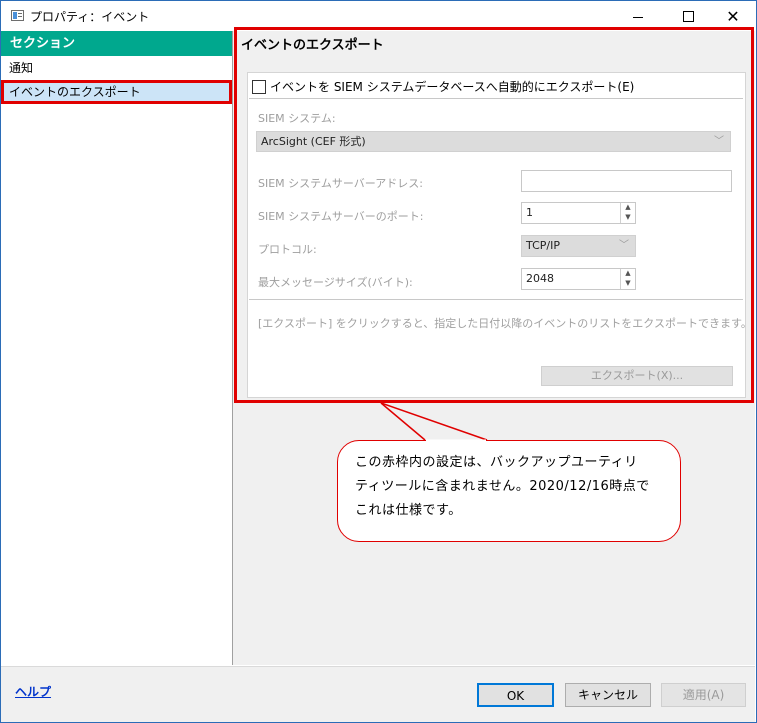  I want to click on ok-button: OK, so click(515, 695).